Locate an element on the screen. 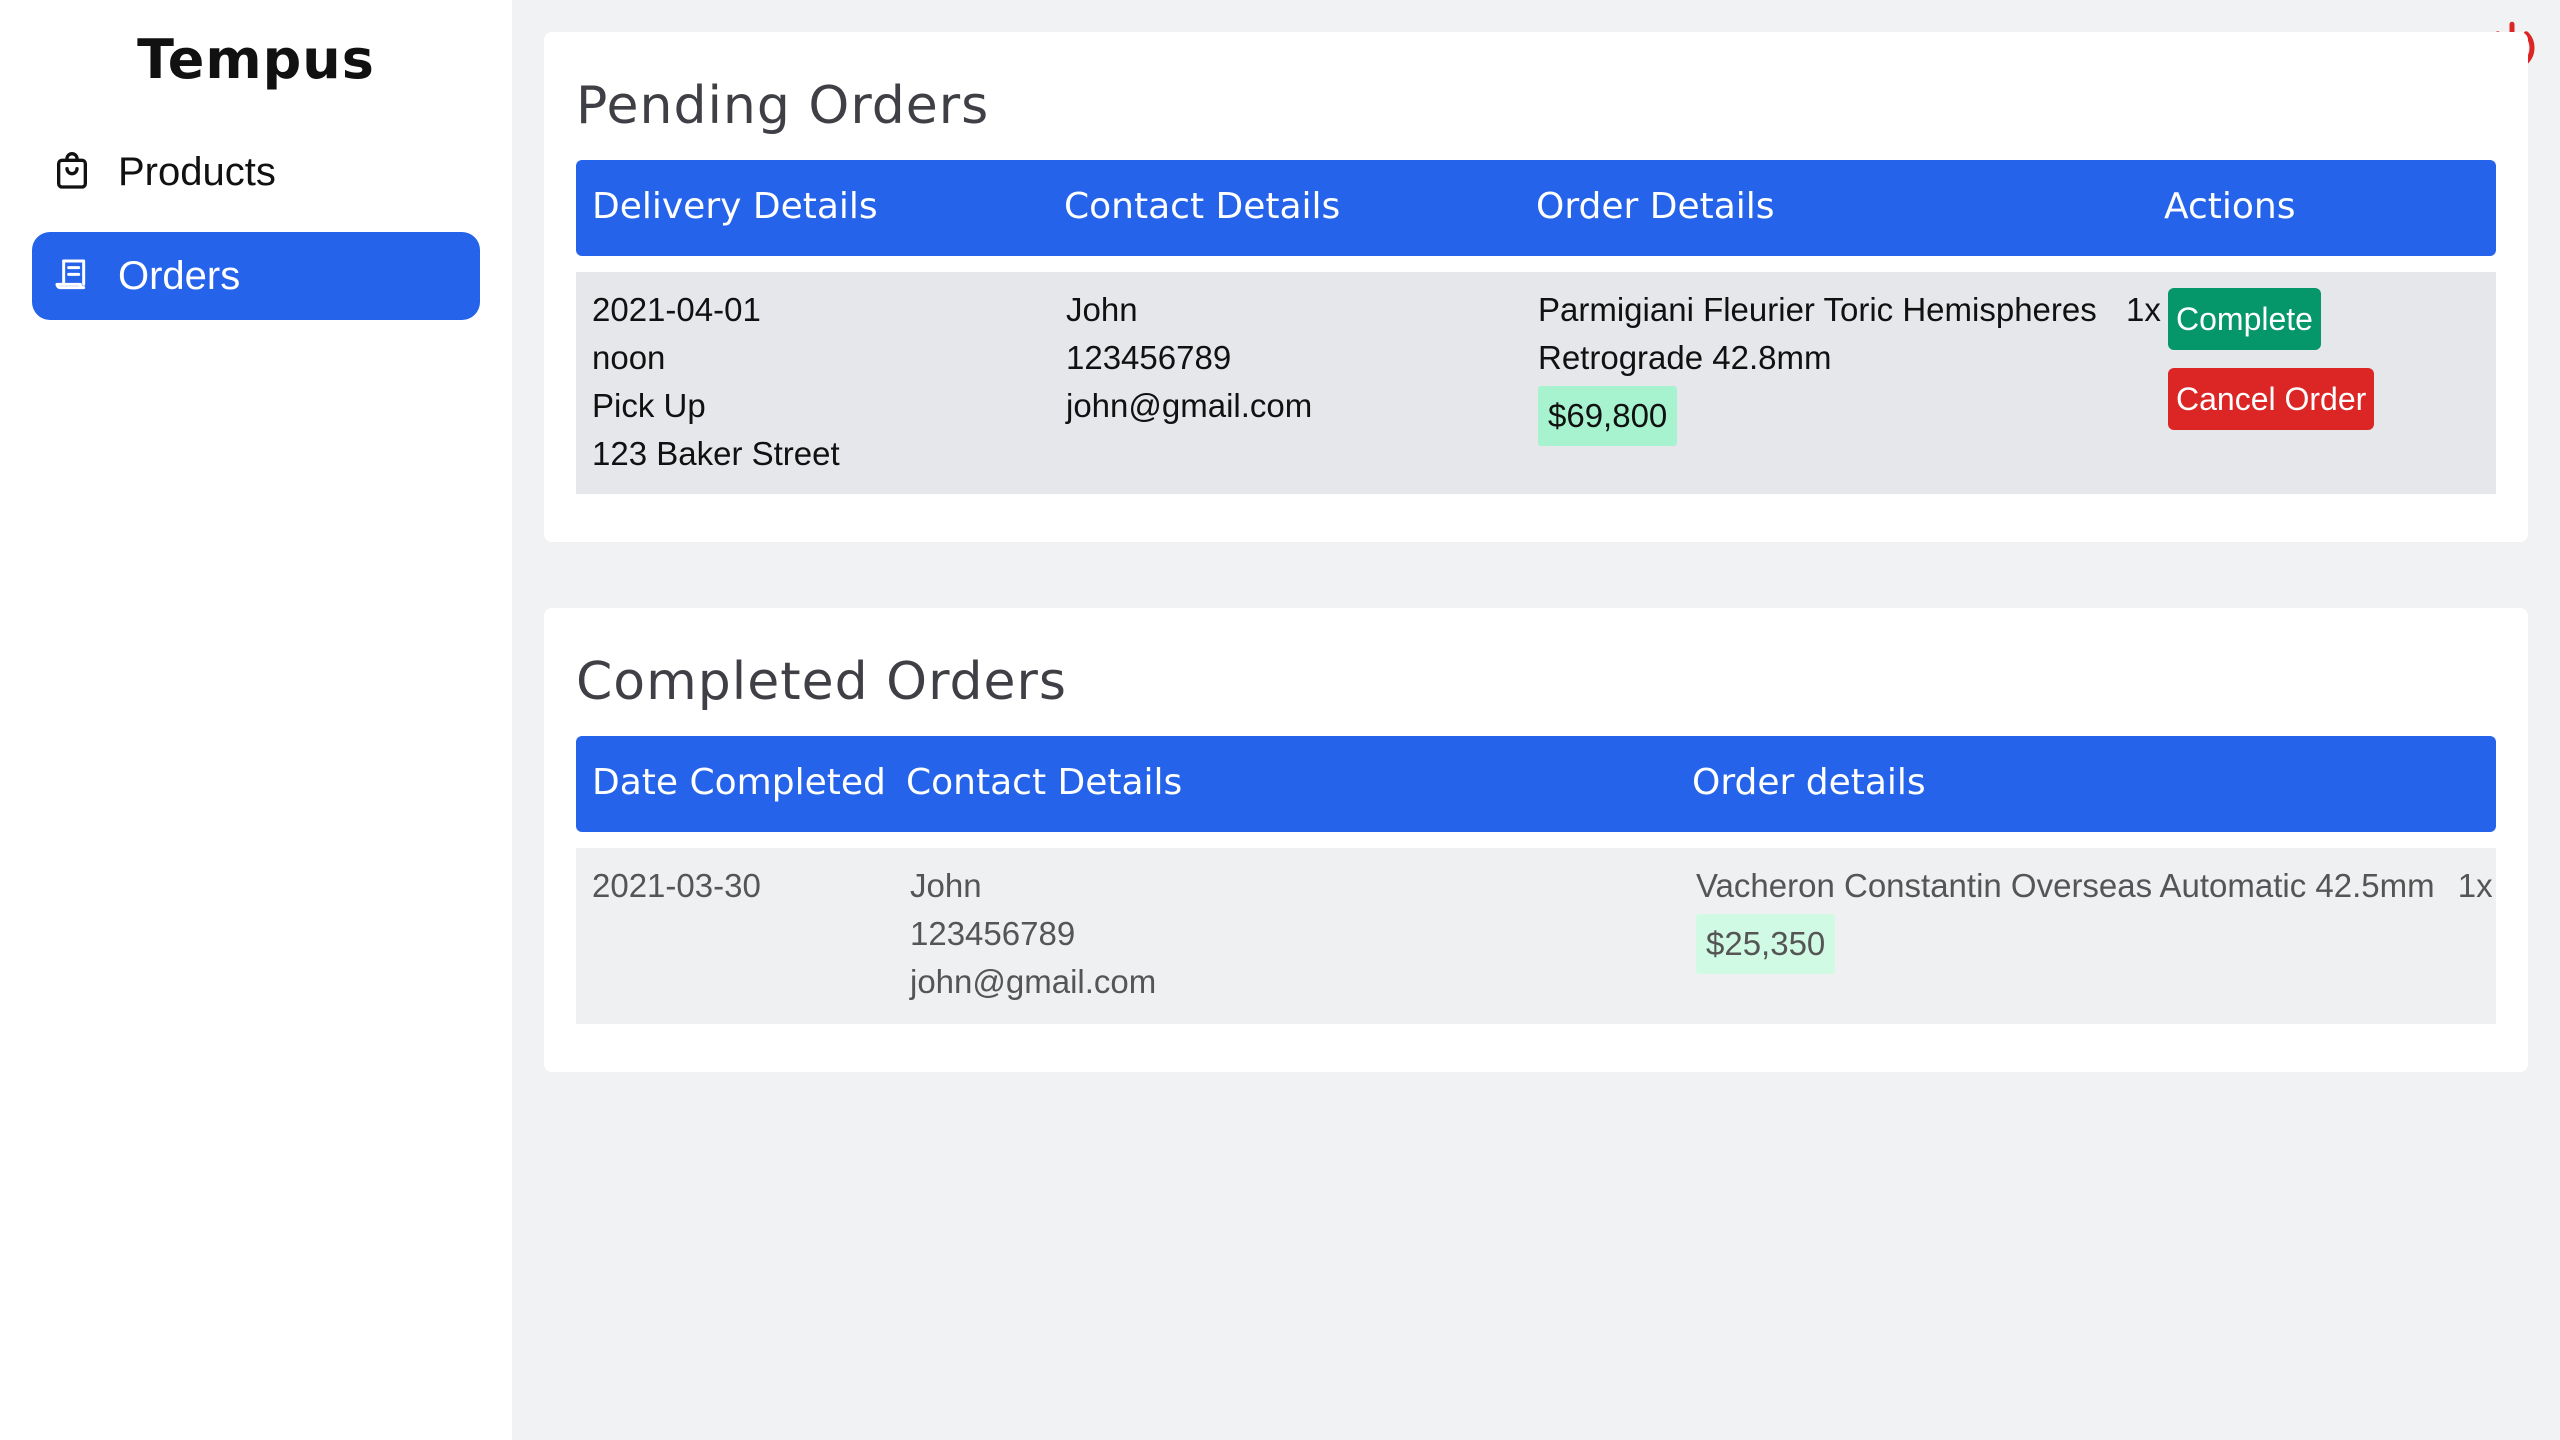 Image resolution: width=2560 pixels, height=1440 pixels. pending-orders-title: Pending Orders is located at coordinates (783, 106).